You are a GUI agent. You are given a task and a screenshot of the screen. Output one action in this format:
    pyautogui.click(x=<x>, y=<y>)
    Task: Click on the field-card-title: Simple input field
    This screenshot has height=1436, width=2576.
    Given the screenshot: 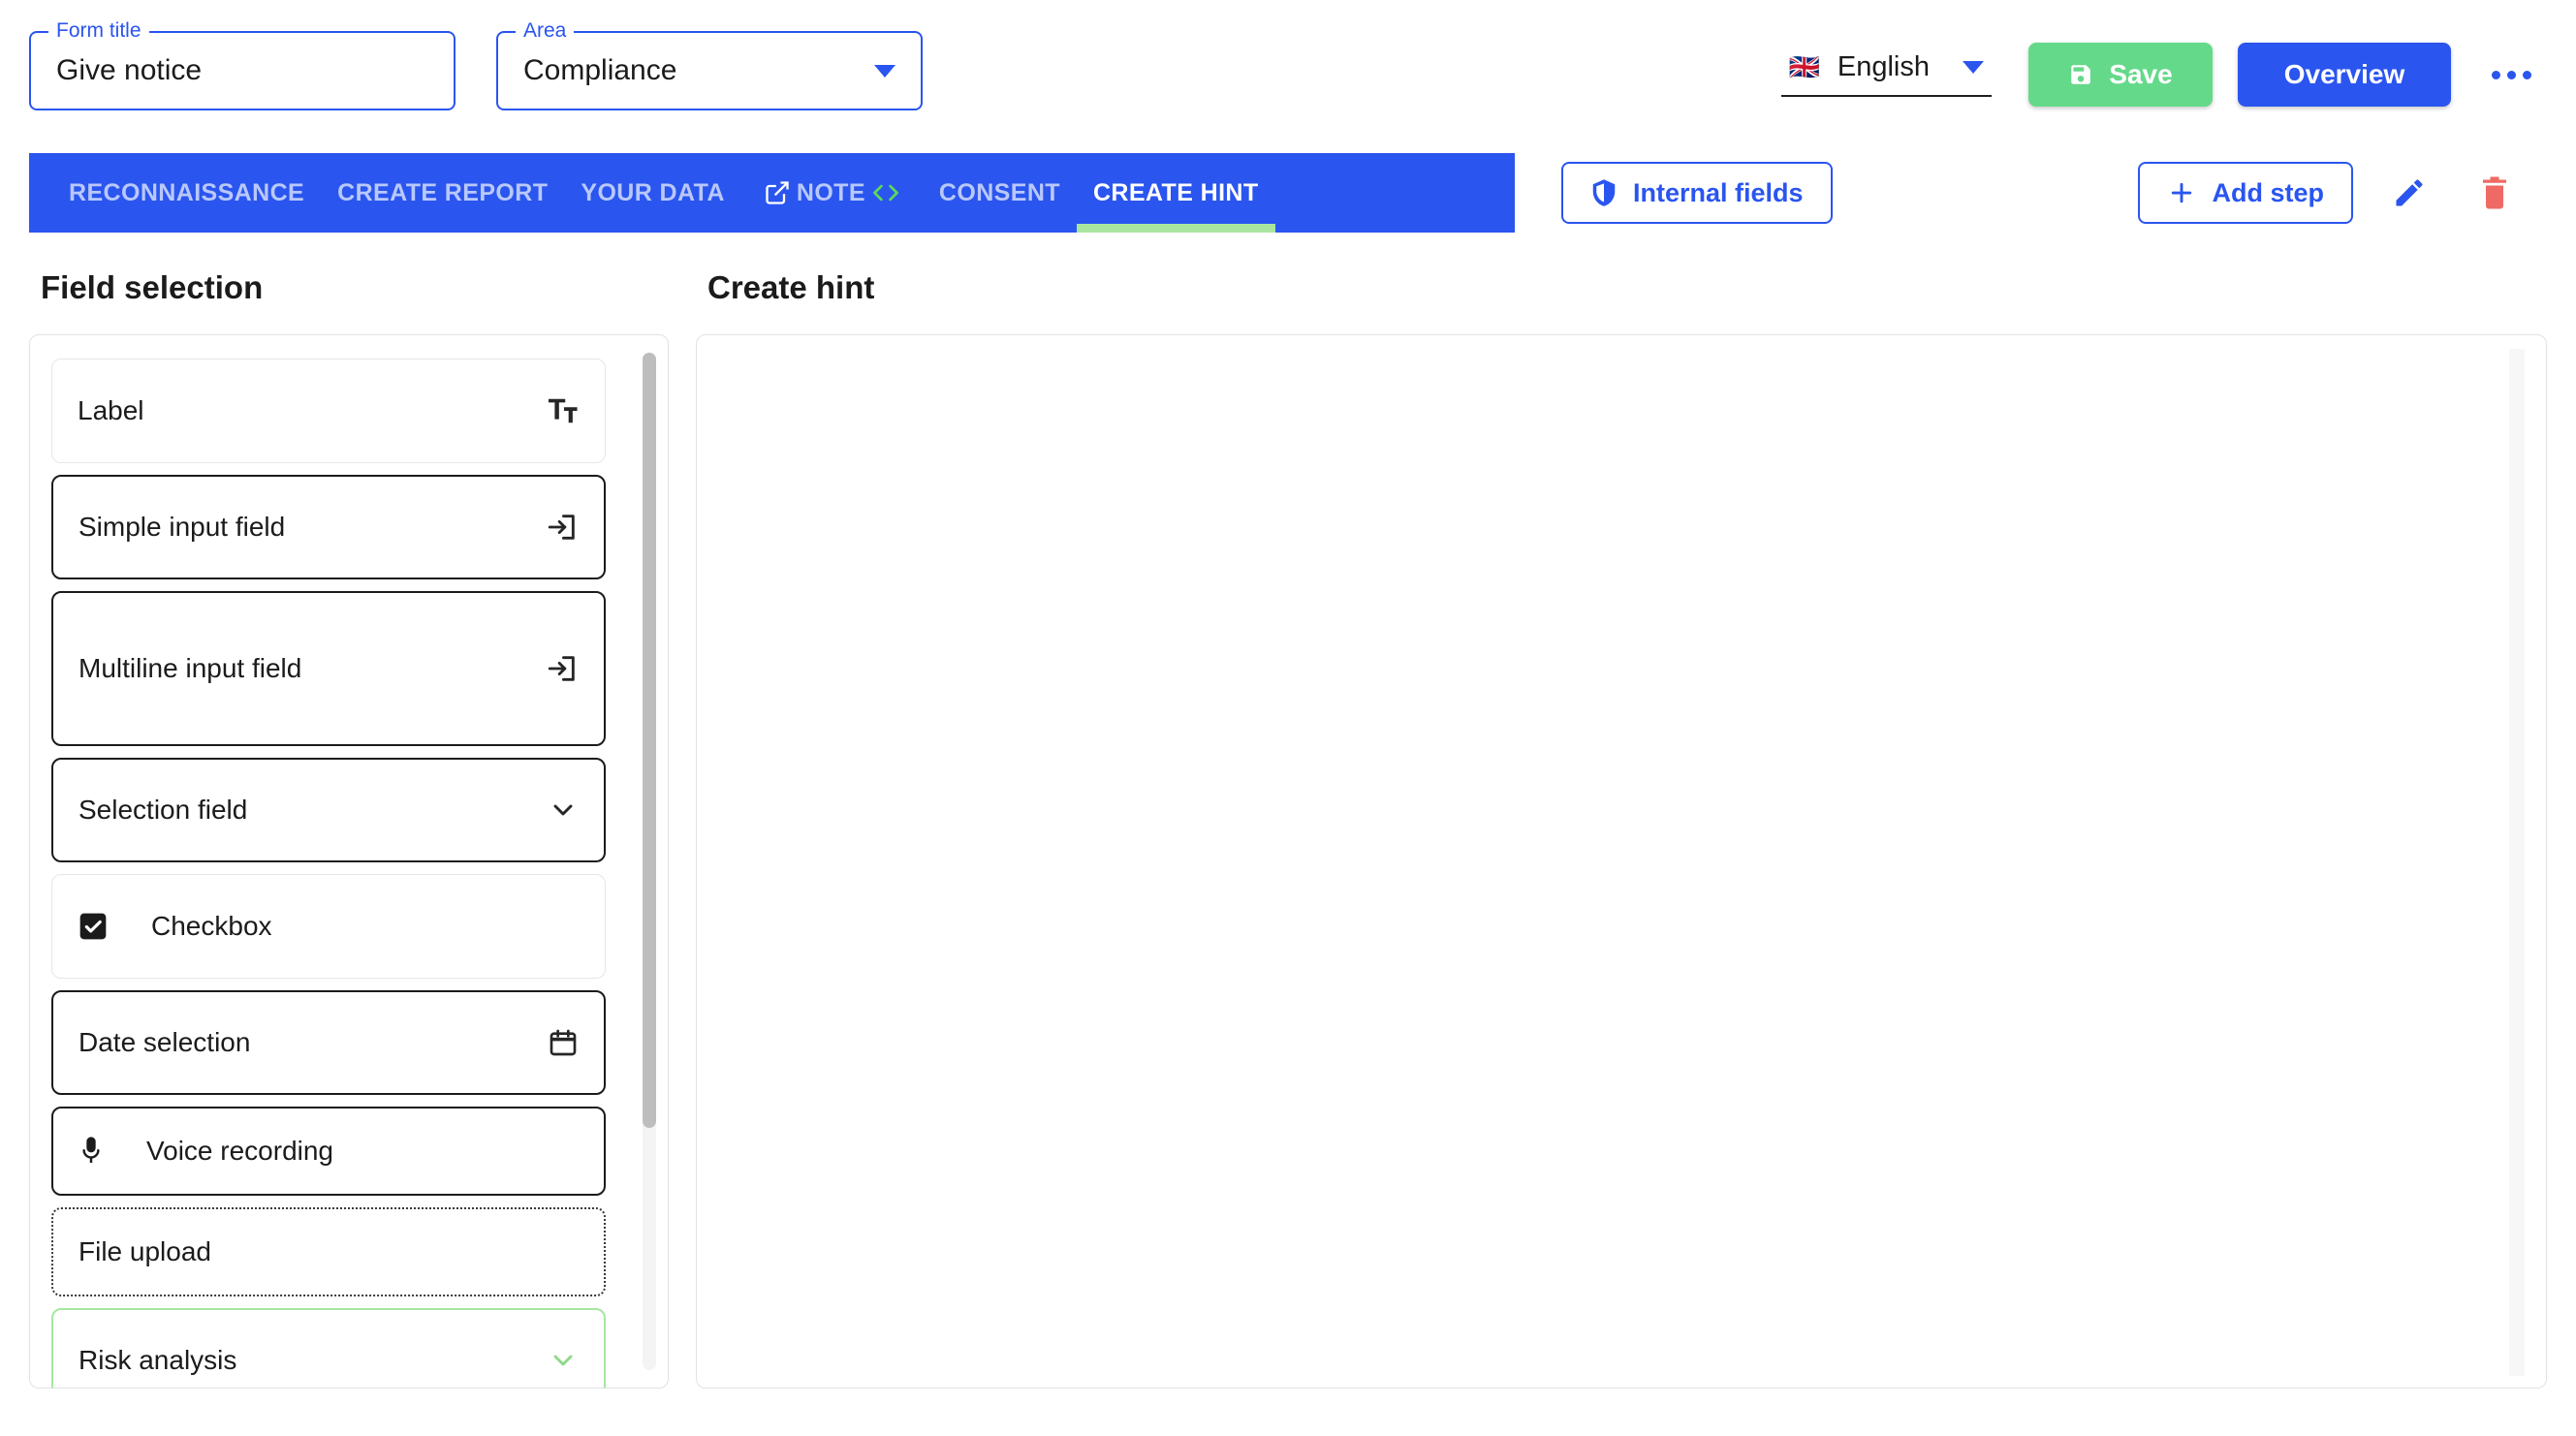 What is the action you would take?
    pyautogui.click(x=182, y=527)
    